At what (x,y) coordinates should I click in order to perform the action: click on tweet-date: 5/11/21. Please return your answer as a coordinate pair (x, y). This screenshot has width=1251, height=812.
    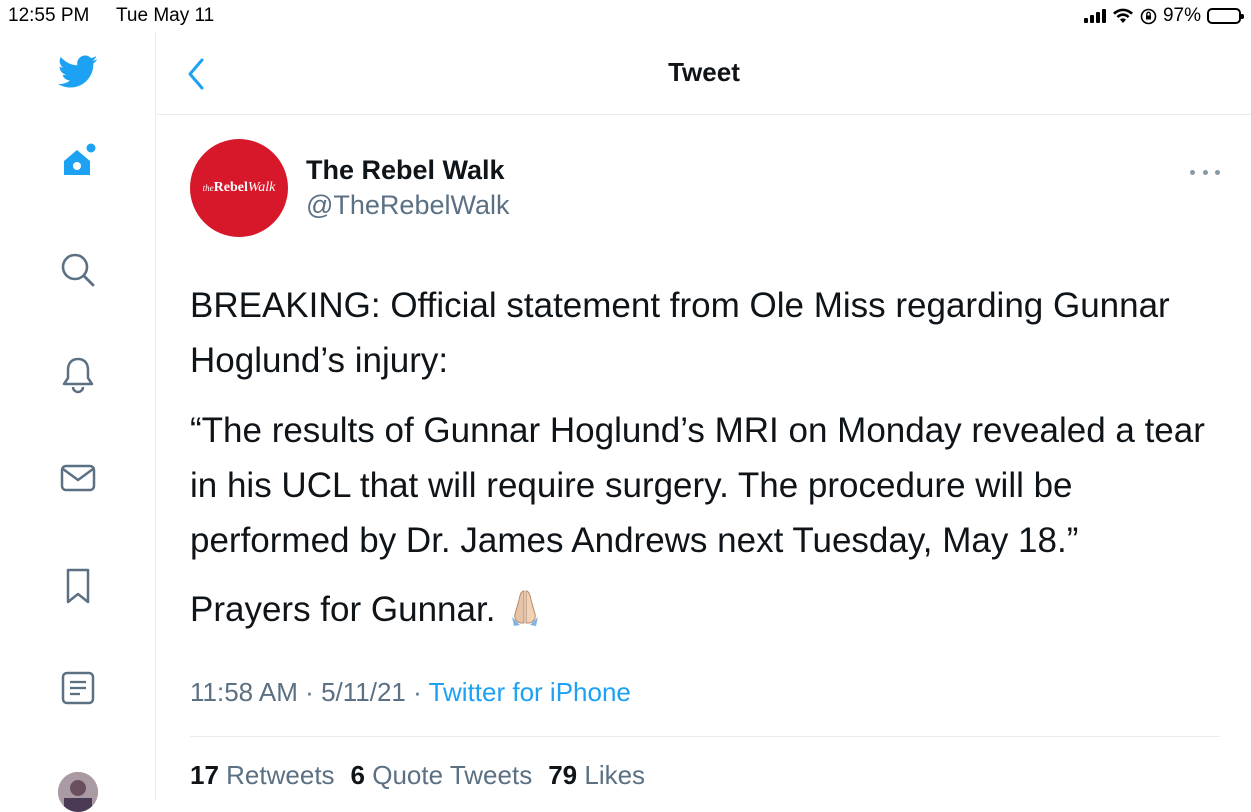
    Looking at the image, I should click on (363, 692).